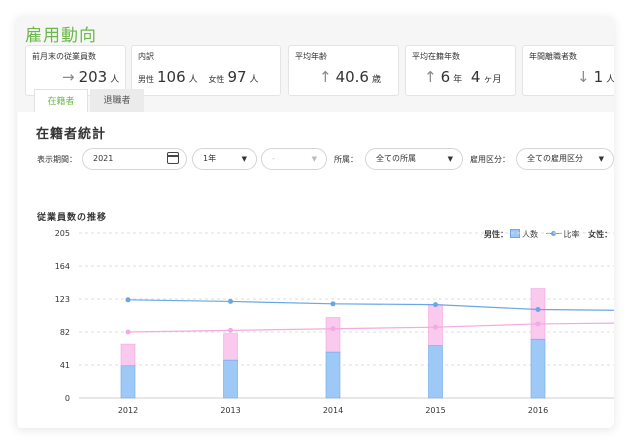  I want to click on kpi-turnover-unit: 人, so click(610, 80).